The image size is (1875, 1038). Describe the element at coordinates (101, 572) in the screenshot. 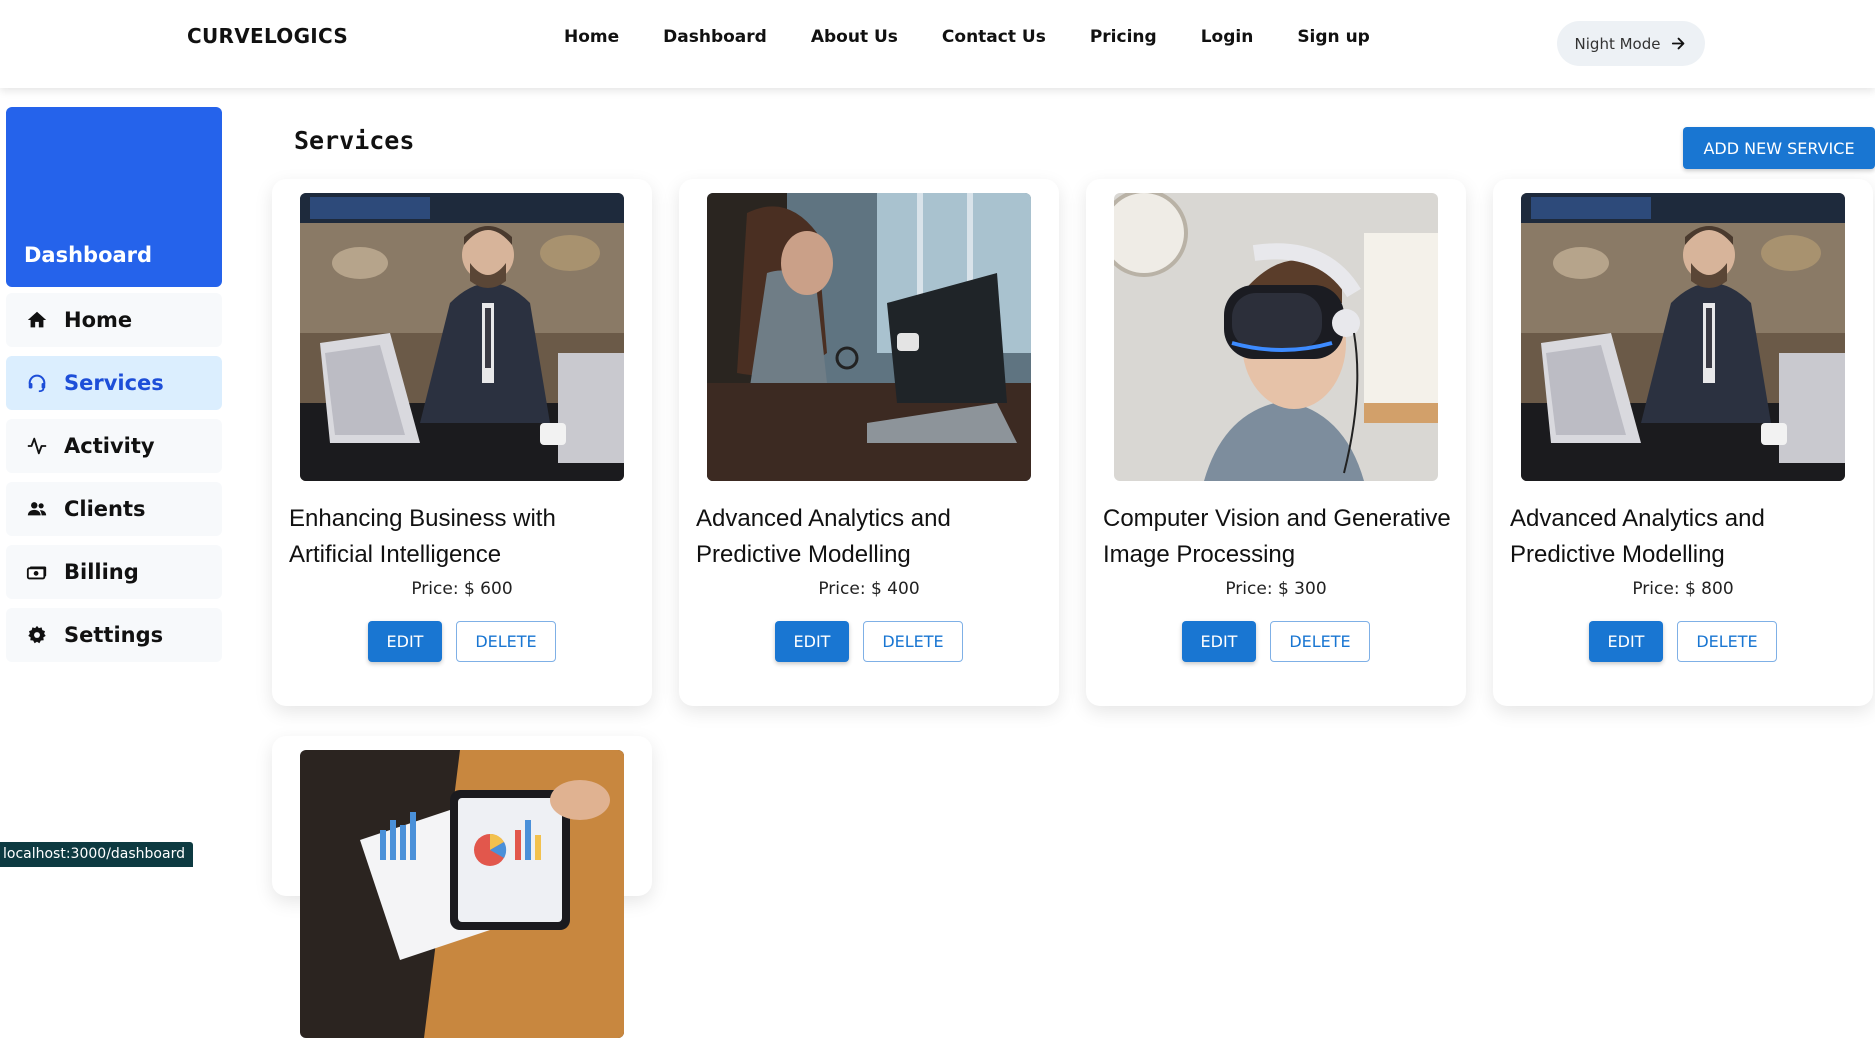

I see `sidebar-item-label: Billing` at that location.